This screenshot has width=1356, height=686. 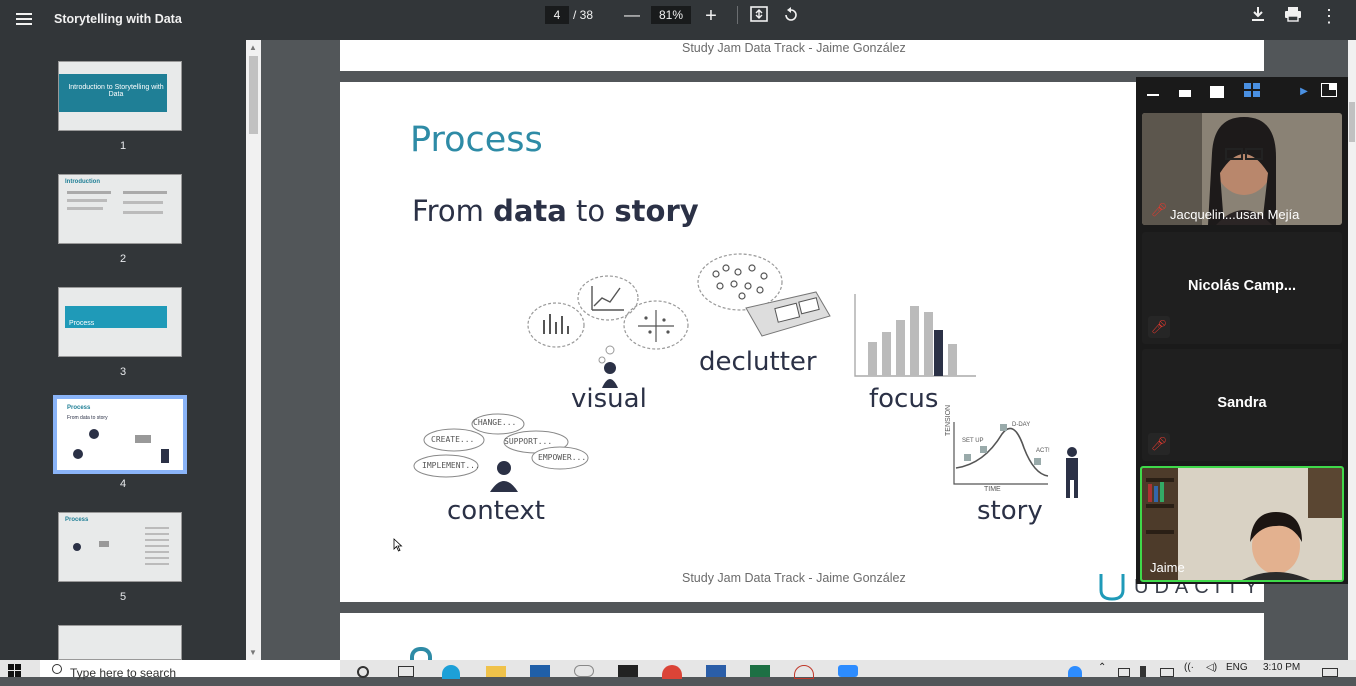 What do you see at coordinates (87, 418) in the screenshot?
I see `thumbnail-subtitle: From data to story` at bounding box center [87, 418].